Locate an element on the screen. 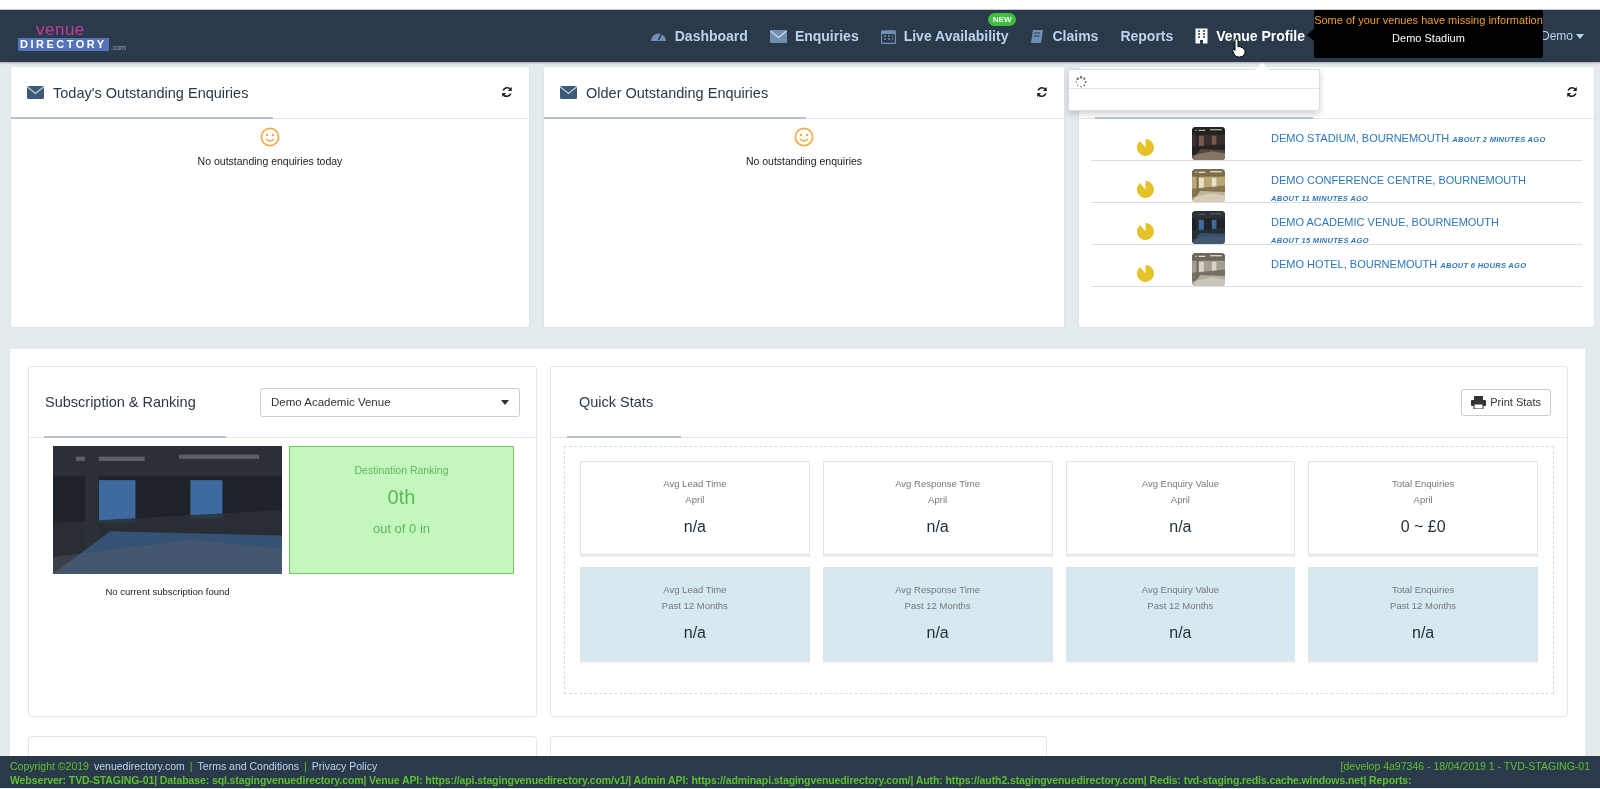 This screenshot has height=789, width=1600. tooltip-arrow-icon is located at coordinates (1310, 35).